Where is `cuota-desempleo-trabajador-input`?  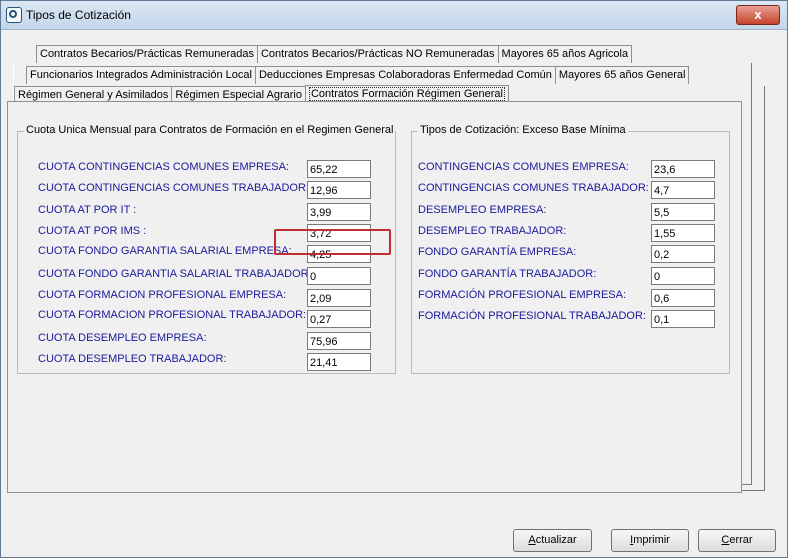 cuota-desempleo-trabajador-input is located at coordinates (339, 362).